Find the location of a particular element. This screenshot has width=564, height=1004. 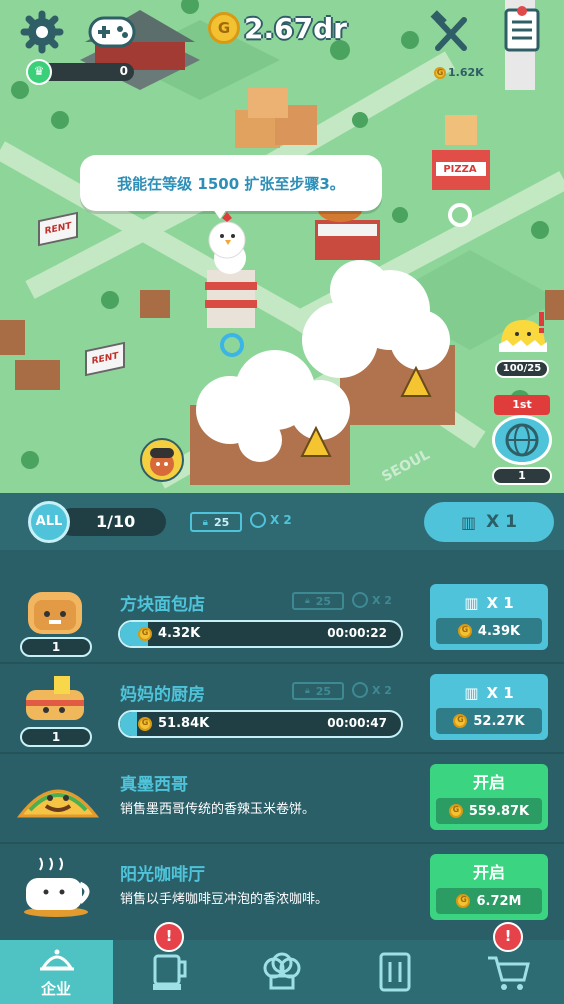

chick-reward: 100/25 is located at coordinates (525, 345).